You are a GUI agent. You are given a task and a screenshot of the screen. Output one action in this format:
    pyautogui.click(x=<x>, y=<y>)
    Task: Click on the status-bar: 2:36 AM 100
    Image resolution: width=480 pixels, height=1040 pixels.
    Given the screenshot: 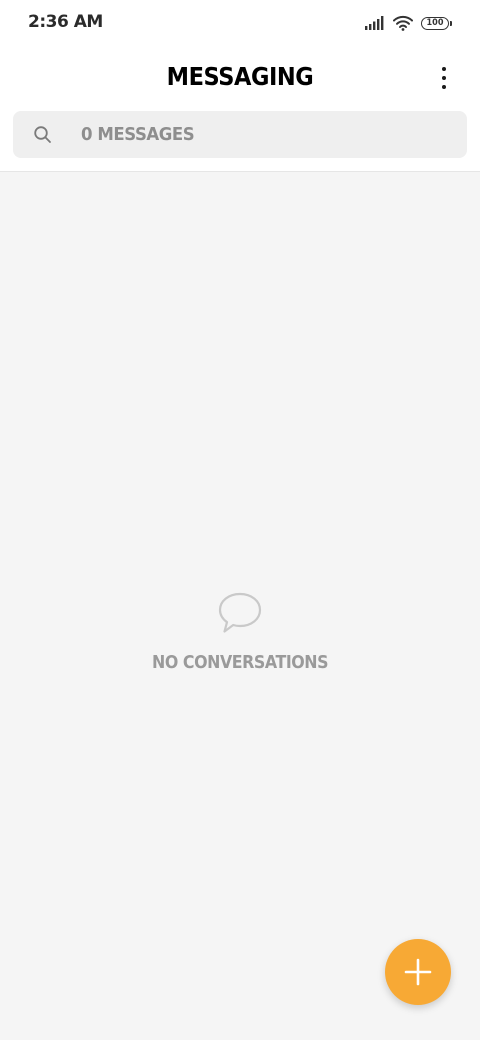 What is the action you would take?
    pyautogui.click(x=240, y=23)
    